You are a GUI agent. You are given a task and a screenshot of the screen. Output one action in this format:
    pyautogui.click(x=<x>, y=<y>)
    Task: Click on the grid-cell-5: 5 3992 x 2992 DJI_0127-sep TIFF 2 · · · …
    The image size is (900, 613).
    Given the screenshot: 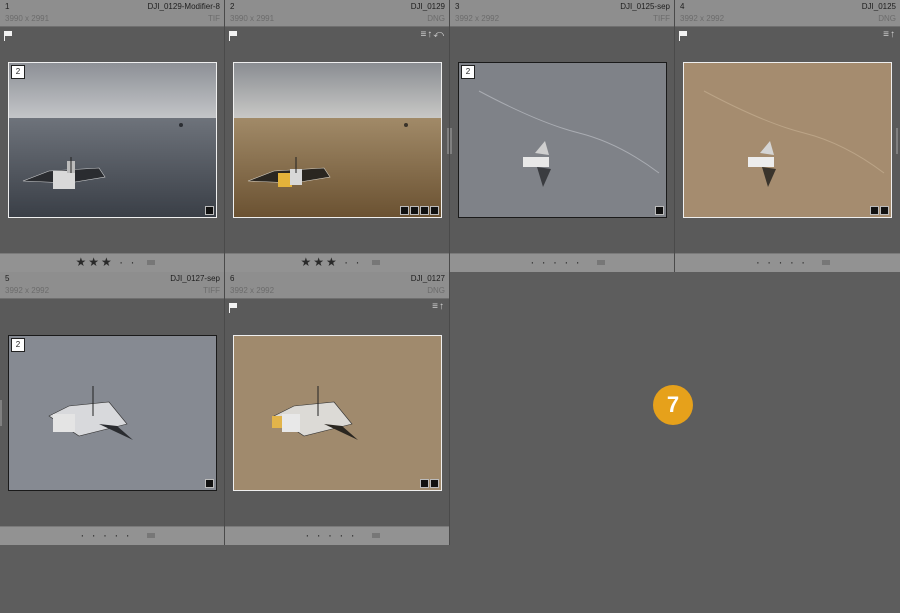 What is the action you would take?
    pyautogui.click(x=112, y=408)
    